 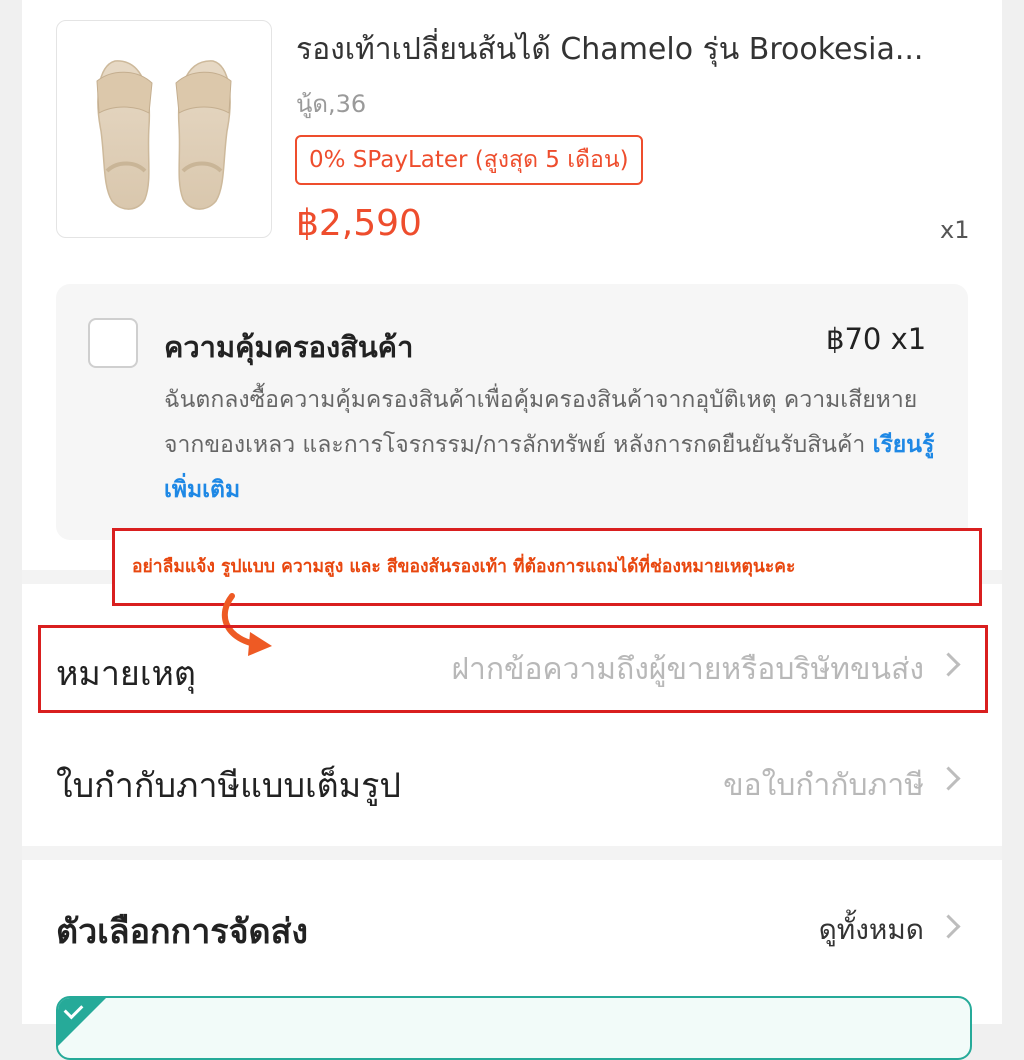 I want to click on note-label: หมายเหตุ, so click(x=126, y=674).